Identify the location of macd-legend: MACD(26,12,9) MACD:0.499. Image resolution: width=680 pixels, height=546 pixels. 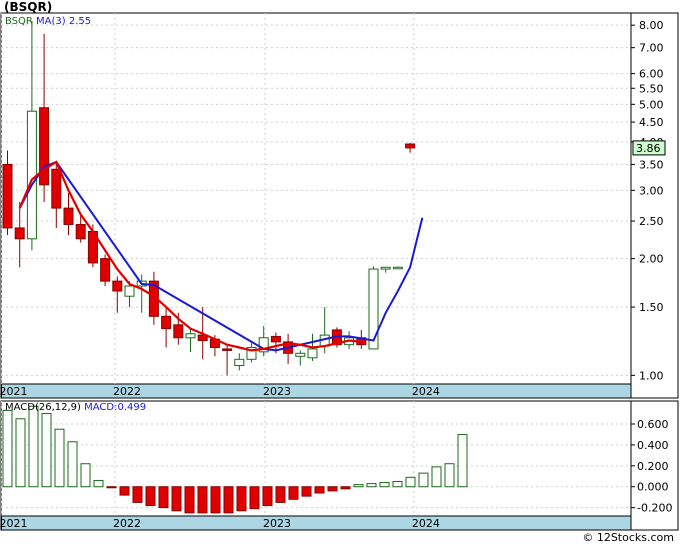
(75, 407).